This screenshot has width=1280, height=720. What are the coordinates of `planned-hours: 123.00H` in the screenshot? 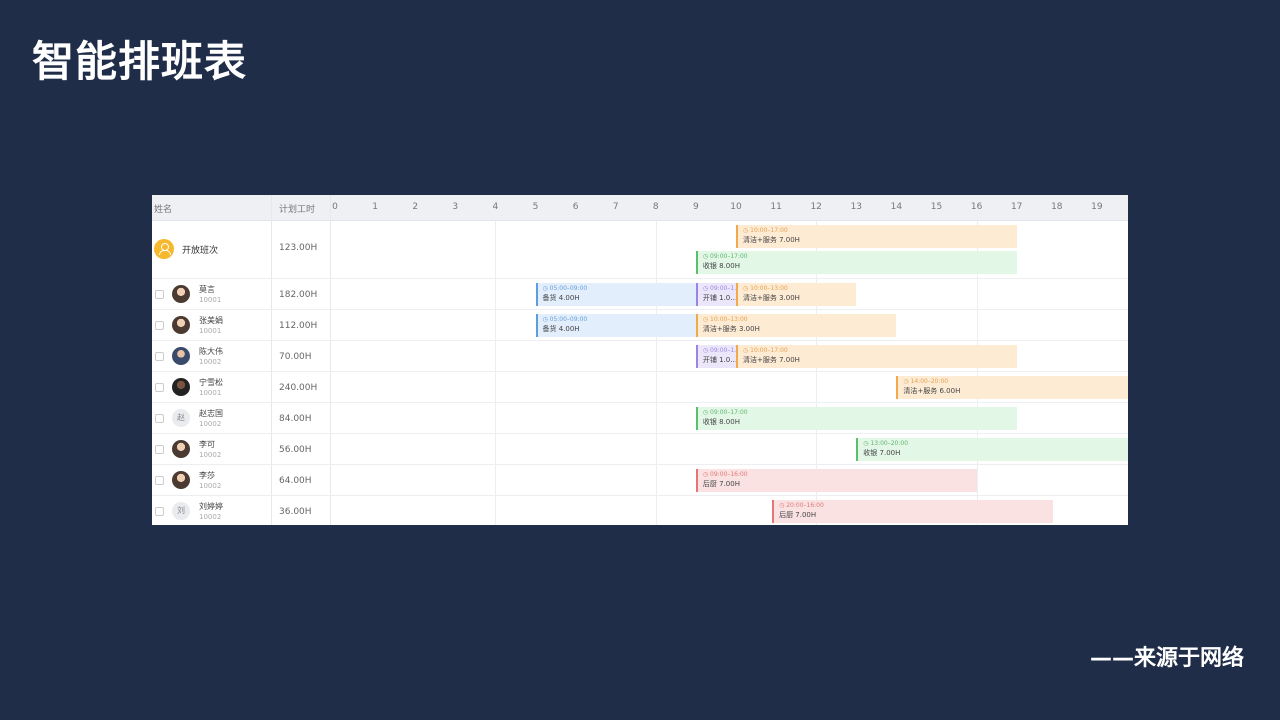 It's located at (298, 248).